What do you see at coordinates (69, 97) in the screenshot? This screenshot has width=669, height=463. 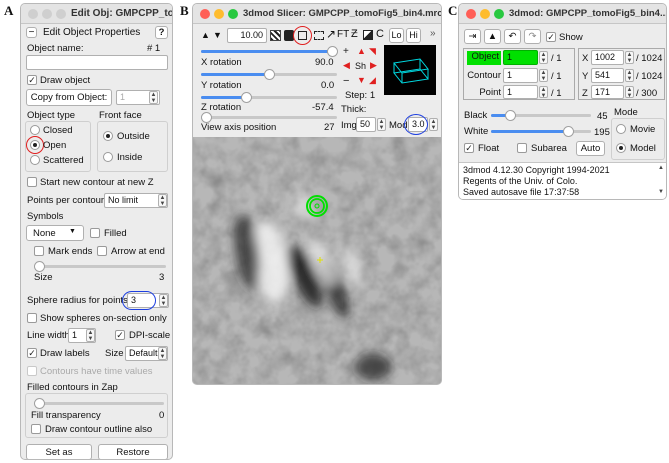 I see `copy-from-object-button: Copy from Object:` at bounding box center [69, 97].